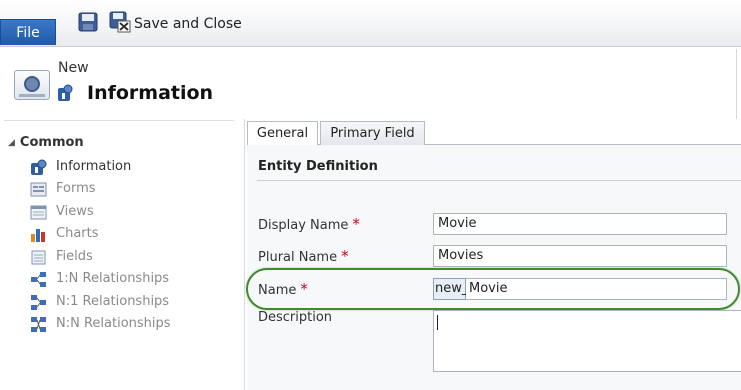  What do you see at coordinates (303, 225) in the screenshot?
I see `display-name-label-text: Display Name` at bounding box center [303, 225].